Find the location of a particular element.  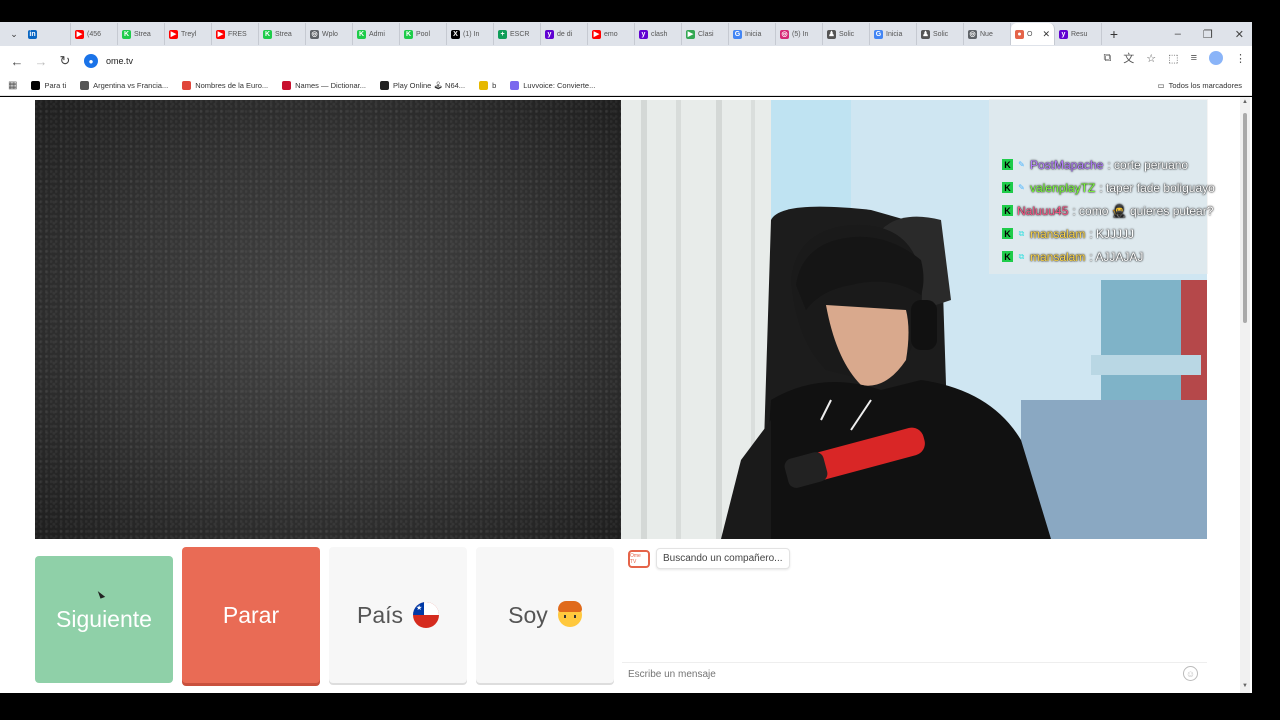

scroll-down-icon: ▼ is located at coordinates (1245, 687).